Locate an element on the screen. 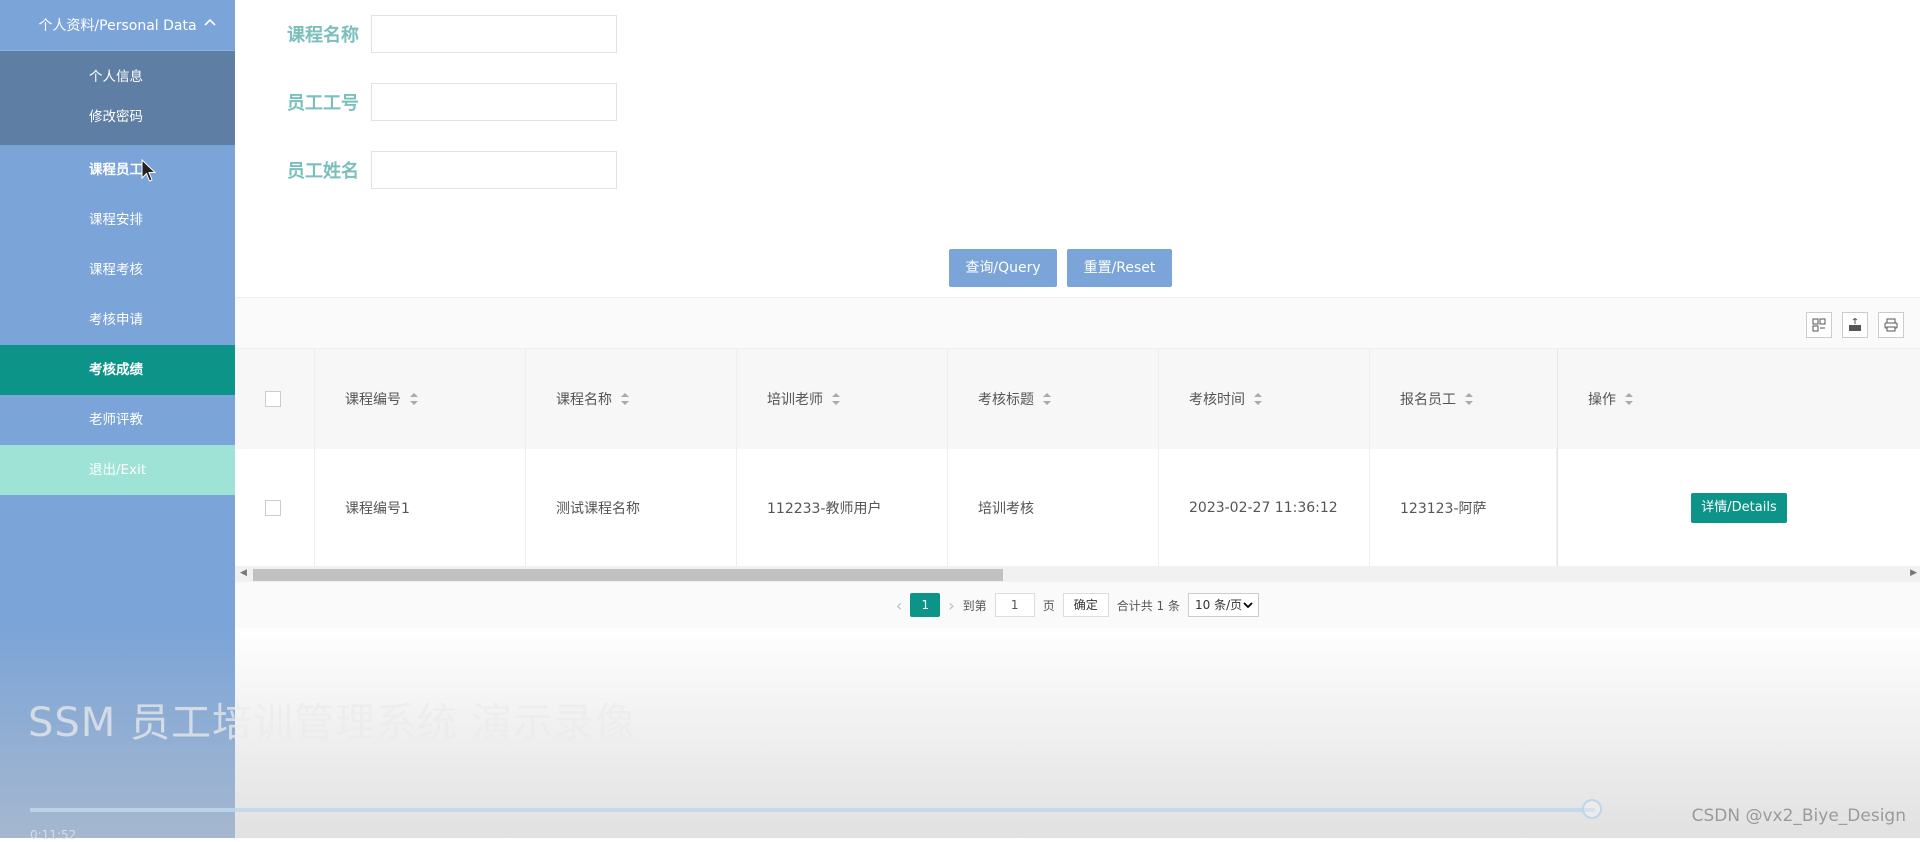 The height and width of the screenshot is (842, 1920). scroll-right-icon: ▶ is located at coordinates (1913, 573).